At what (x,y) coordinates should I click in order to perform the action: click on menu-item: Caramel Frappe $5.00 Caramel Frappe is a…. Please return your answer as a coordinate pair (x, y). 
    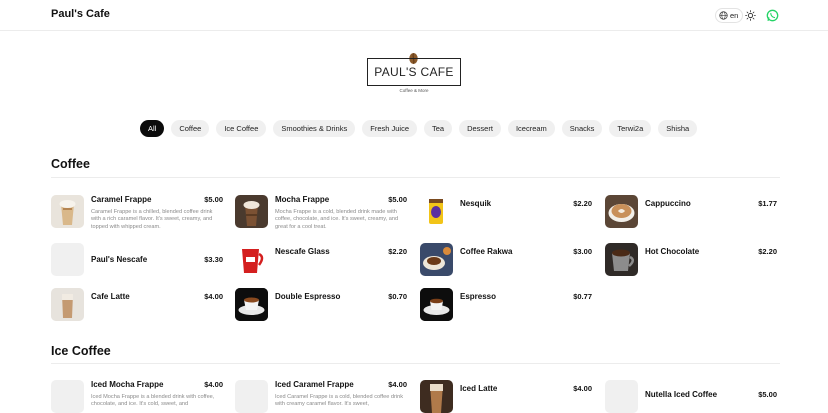
    Looking at the image, I should click on (137, 214).